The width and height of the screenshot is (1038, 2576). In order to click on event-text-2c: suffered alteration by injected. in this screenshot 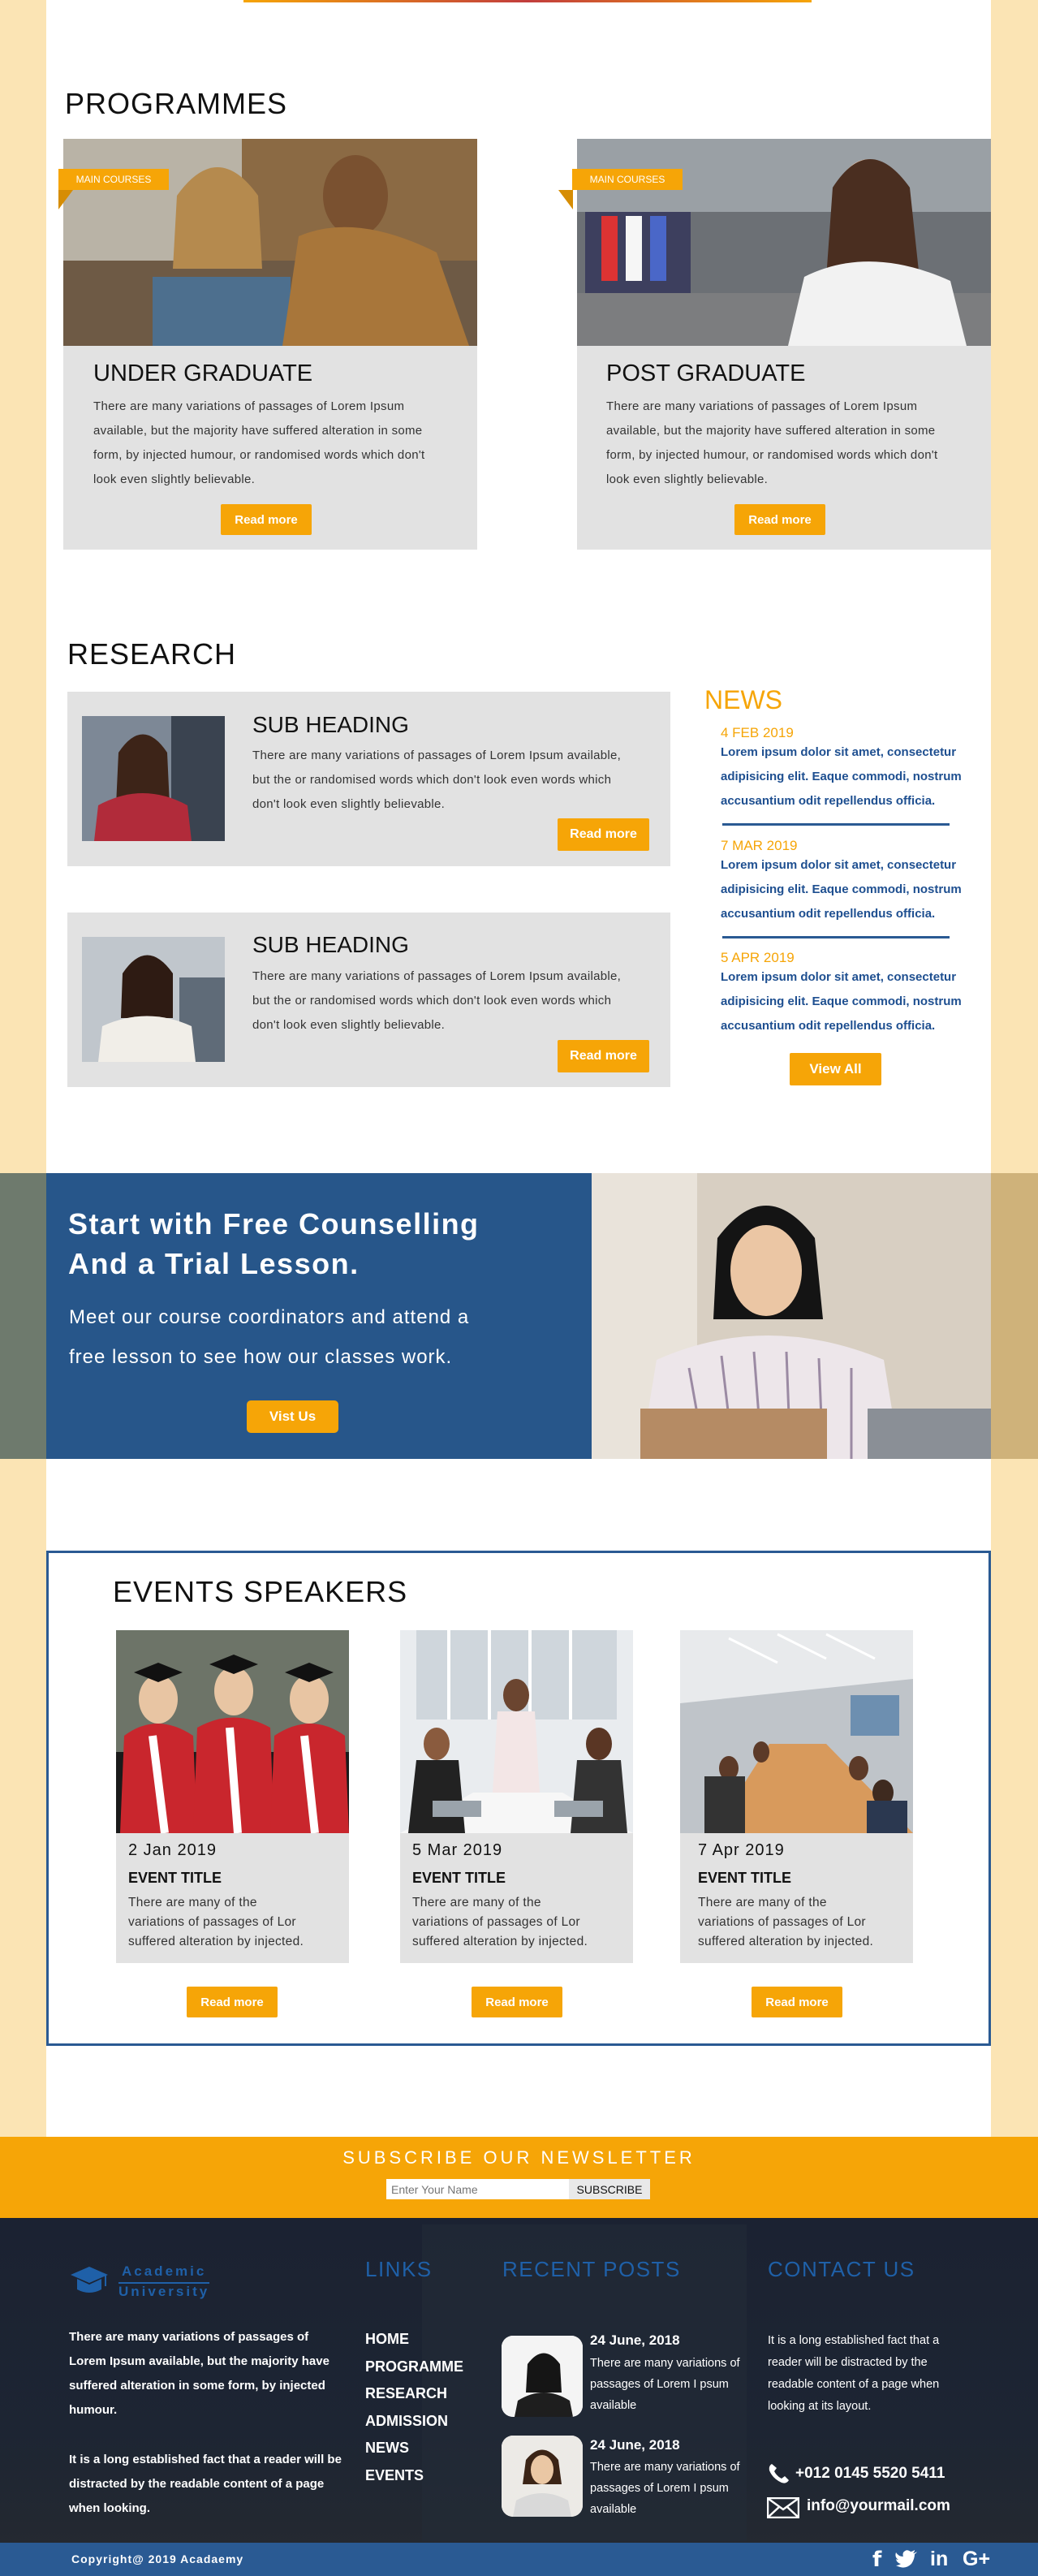, I will do `click(500, 1941)`.